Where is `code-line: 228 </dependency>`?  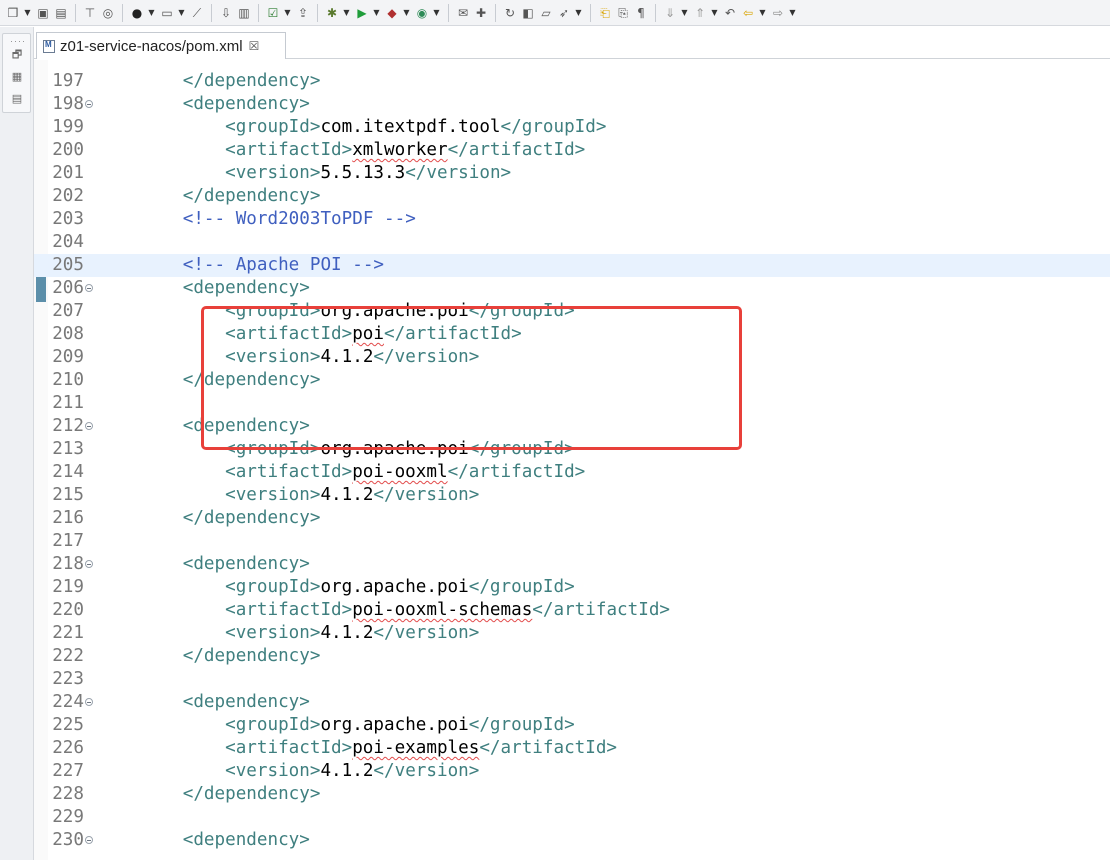
code-line: 228 </dependency> is located at coordinates (572, 794).